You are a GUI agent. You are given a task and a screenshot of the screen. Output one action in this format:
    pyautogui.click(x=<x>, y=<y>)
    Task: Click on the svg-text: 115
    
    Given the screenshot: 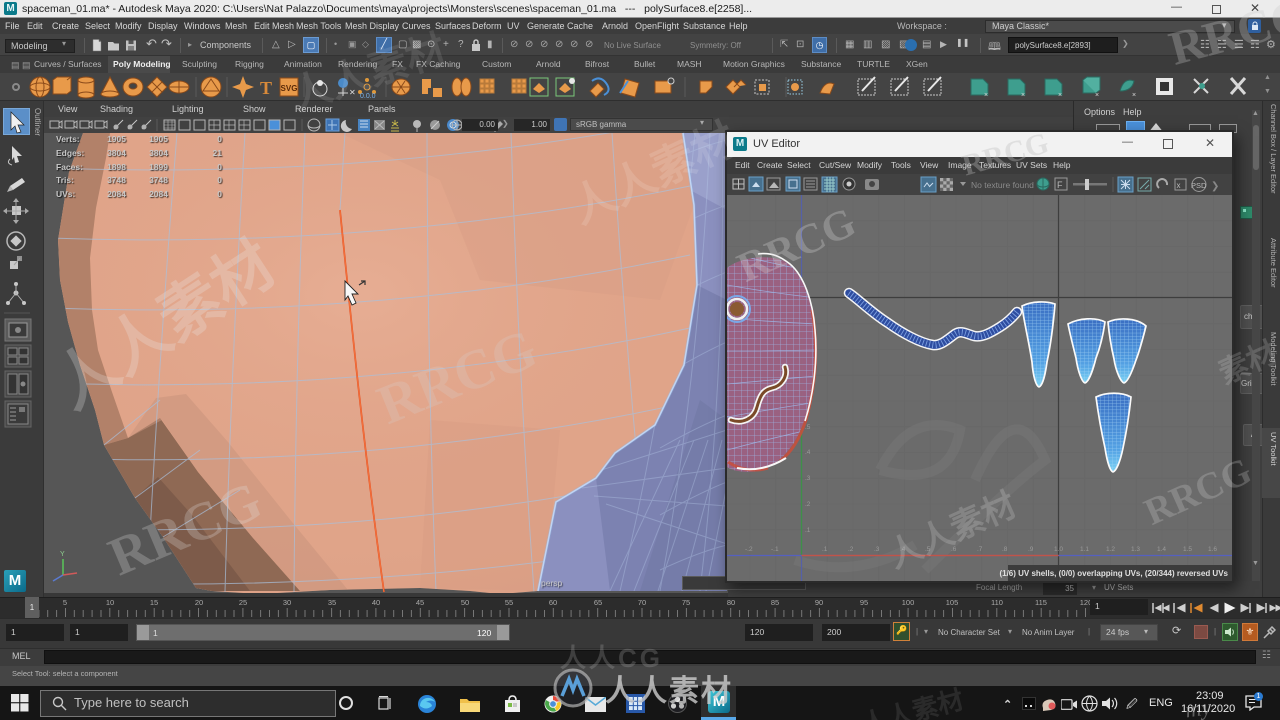 What is the action you would take?
    pyautogui.click(x=1041, y=602)
    